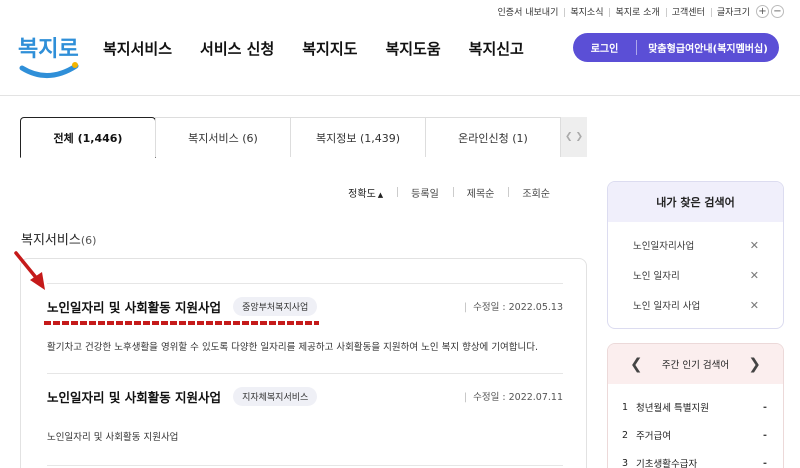 This screenshot has height=468, width=800. What do you see at coordinates (493, 137) in the screenshot?
I see `tab-online-apply: 온라인신청 (1)` at bounding box center [493, 137].